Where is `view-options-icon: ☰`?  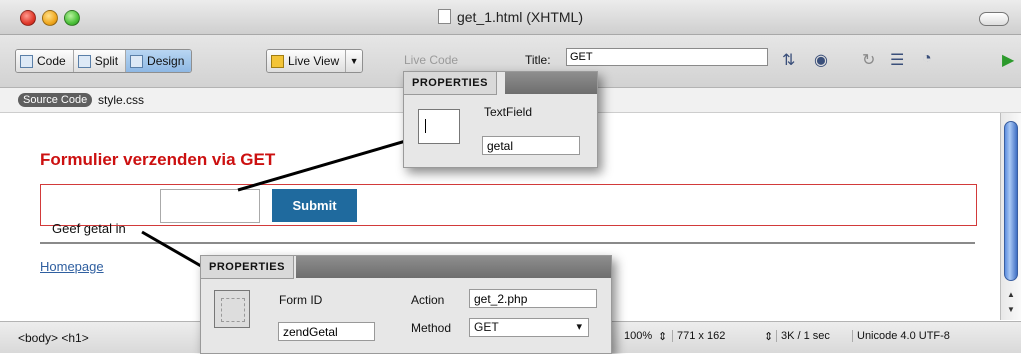
view-options-icon: ☰ is located at coordinates (897, 60).